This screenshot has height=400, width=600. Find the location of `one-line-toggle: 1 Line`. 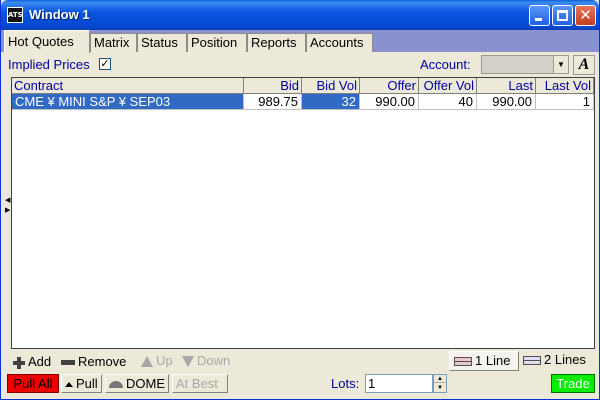

one-line-toggle: 1 Line is located at coordinates (484, 361).